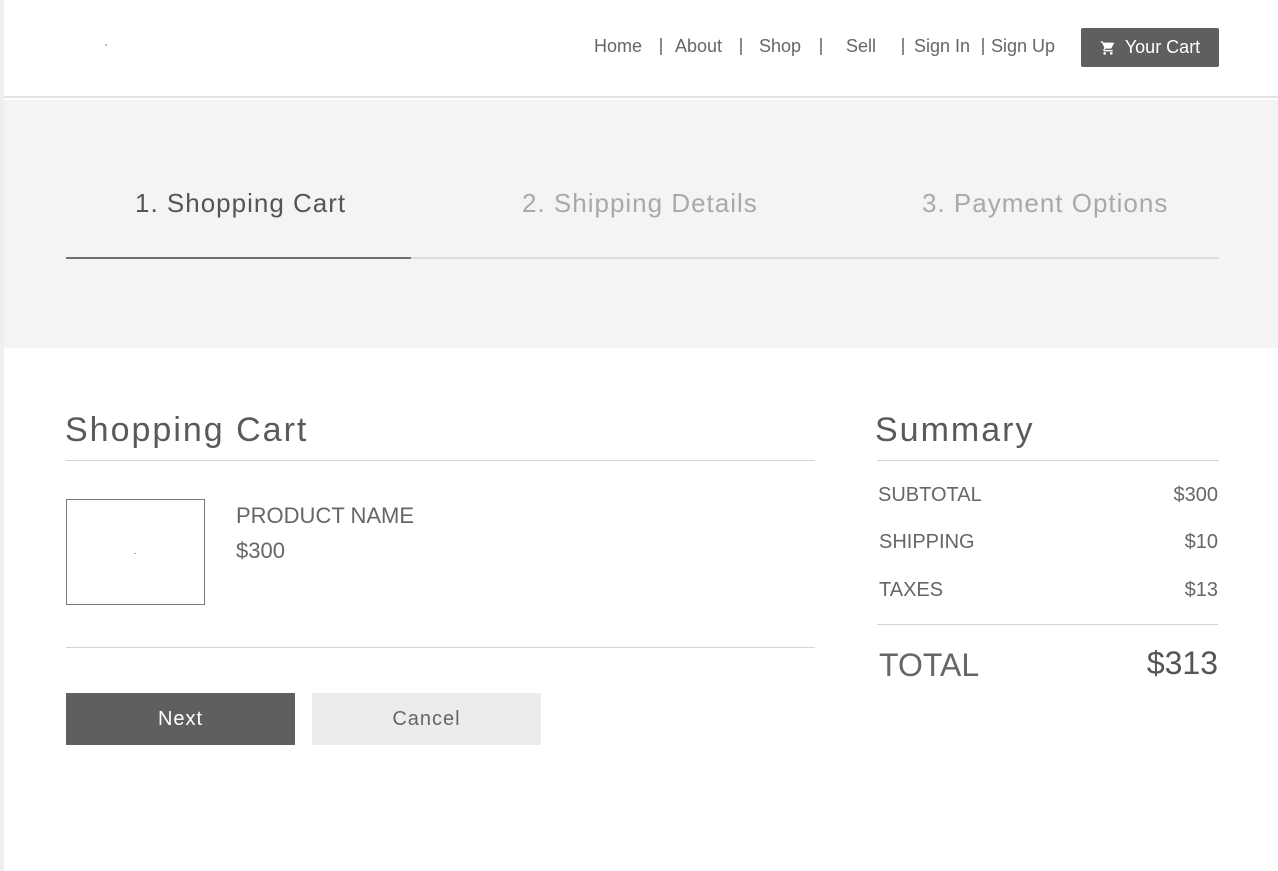 The width and height of the screenshot is (1278, 871). What do you see at coordinates (238, 258) in the screenshot?
I see `steps-progress-bar` at bounding box center [238, 258].